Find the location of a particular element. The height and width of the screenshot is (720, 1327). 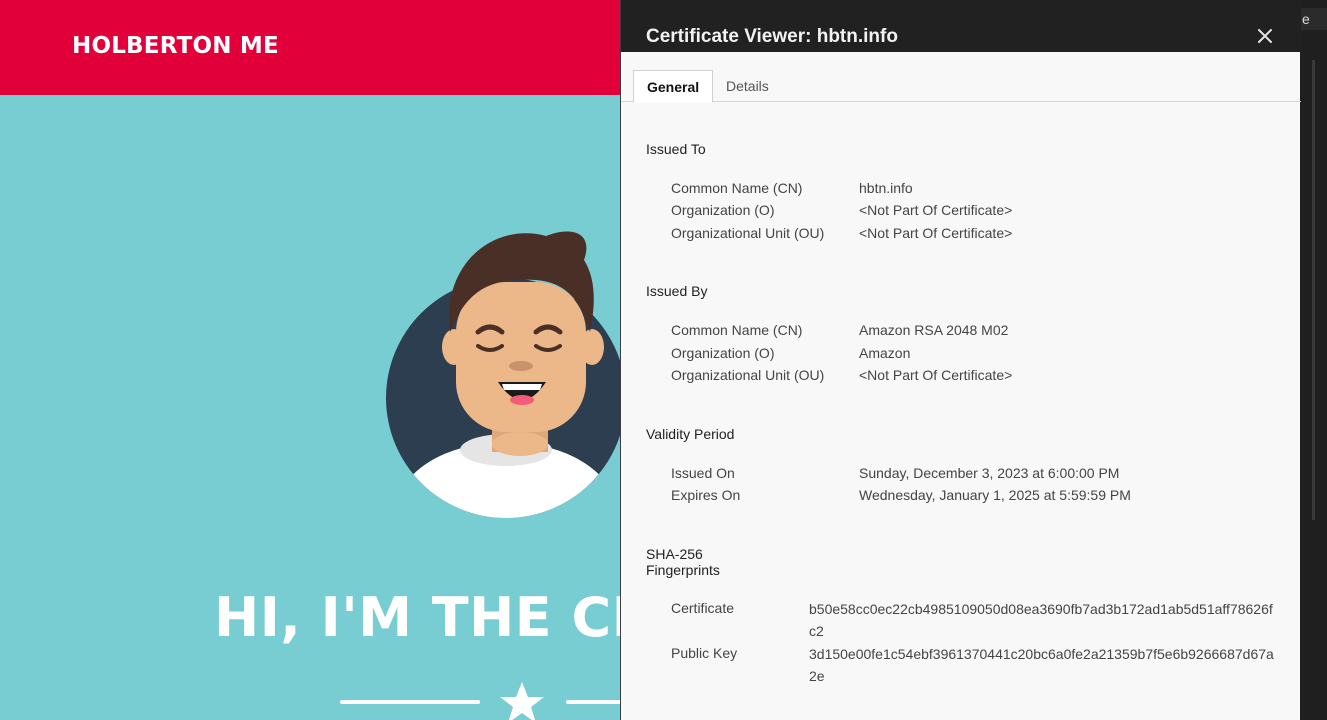

expires-on-label: Expires On is located at coordinates (706, 495).